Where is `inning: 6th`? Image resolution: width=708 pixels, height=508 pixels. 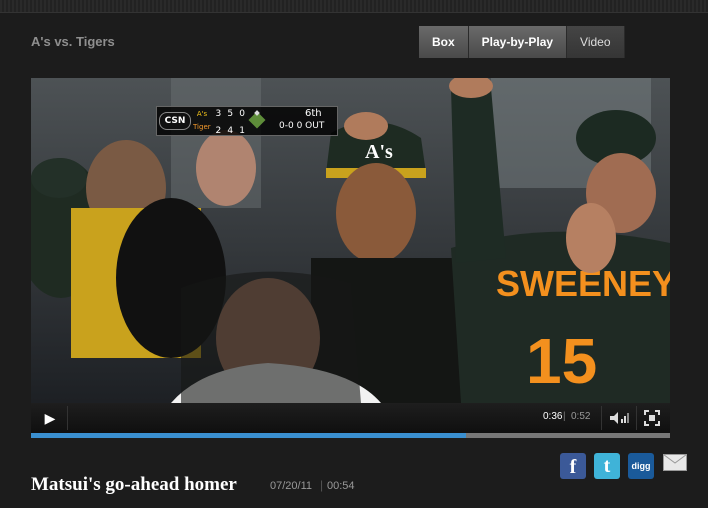 inning: 6th is located at coordinates (313, 113).